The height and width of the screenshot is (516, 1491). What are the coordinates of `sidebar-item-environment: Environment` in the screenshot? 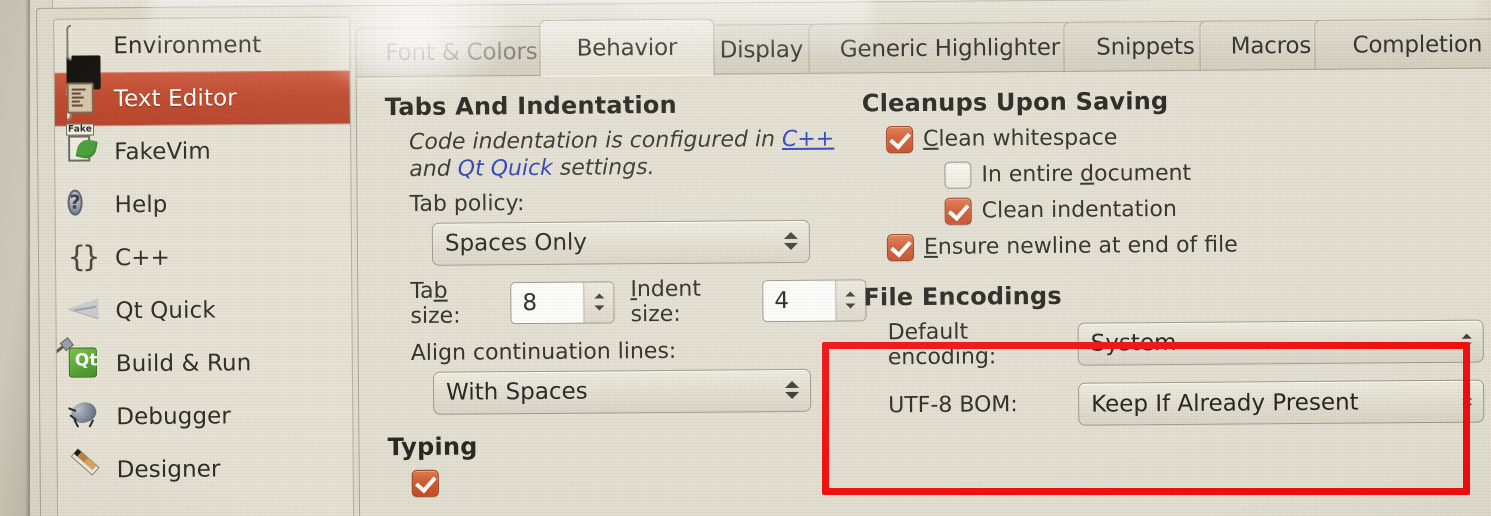 It's located at (201, 69).